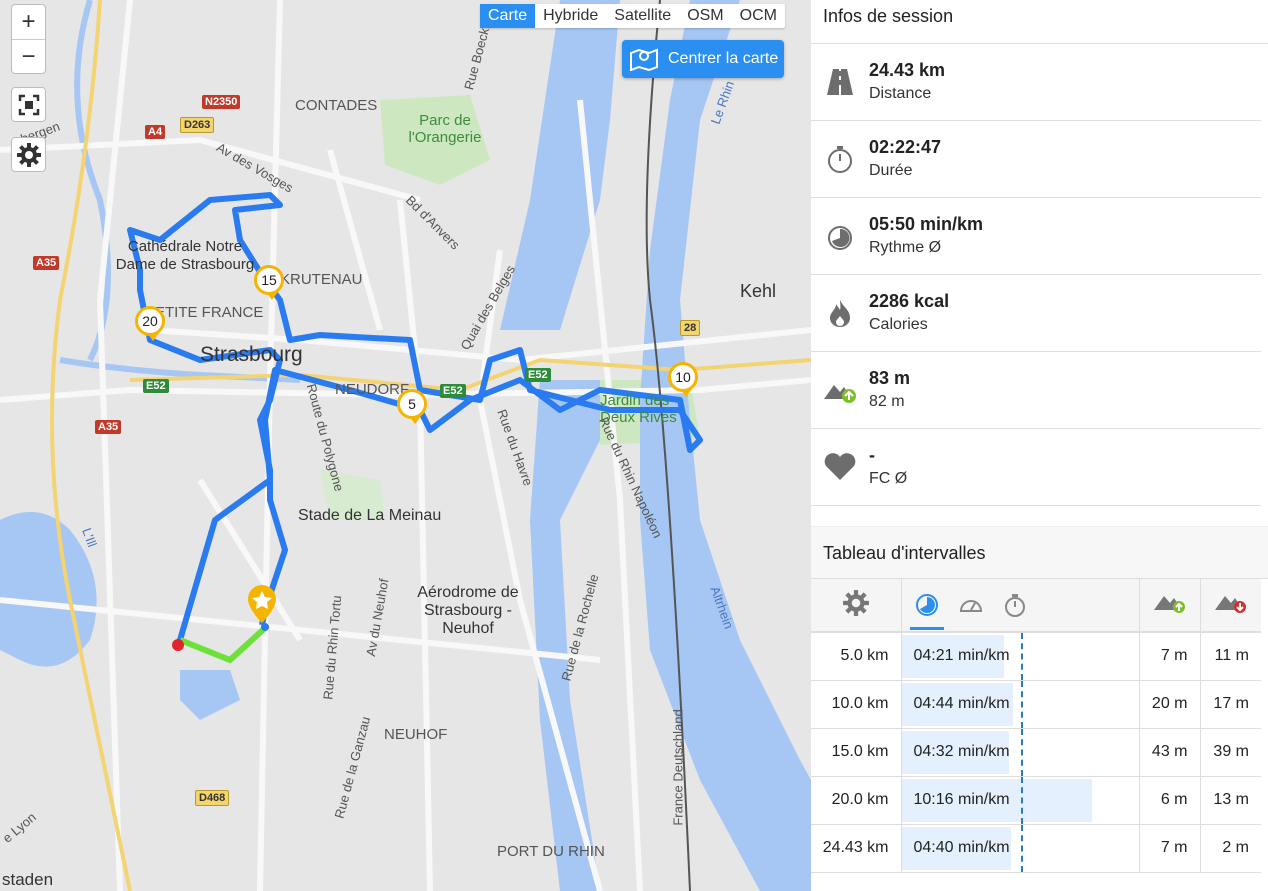 The width and height of the screenshot is (1268, 891). Describe the element at coordinates (961, 799) in the screenshot. I see `interval-pace: 10:16 min/km` at that location.